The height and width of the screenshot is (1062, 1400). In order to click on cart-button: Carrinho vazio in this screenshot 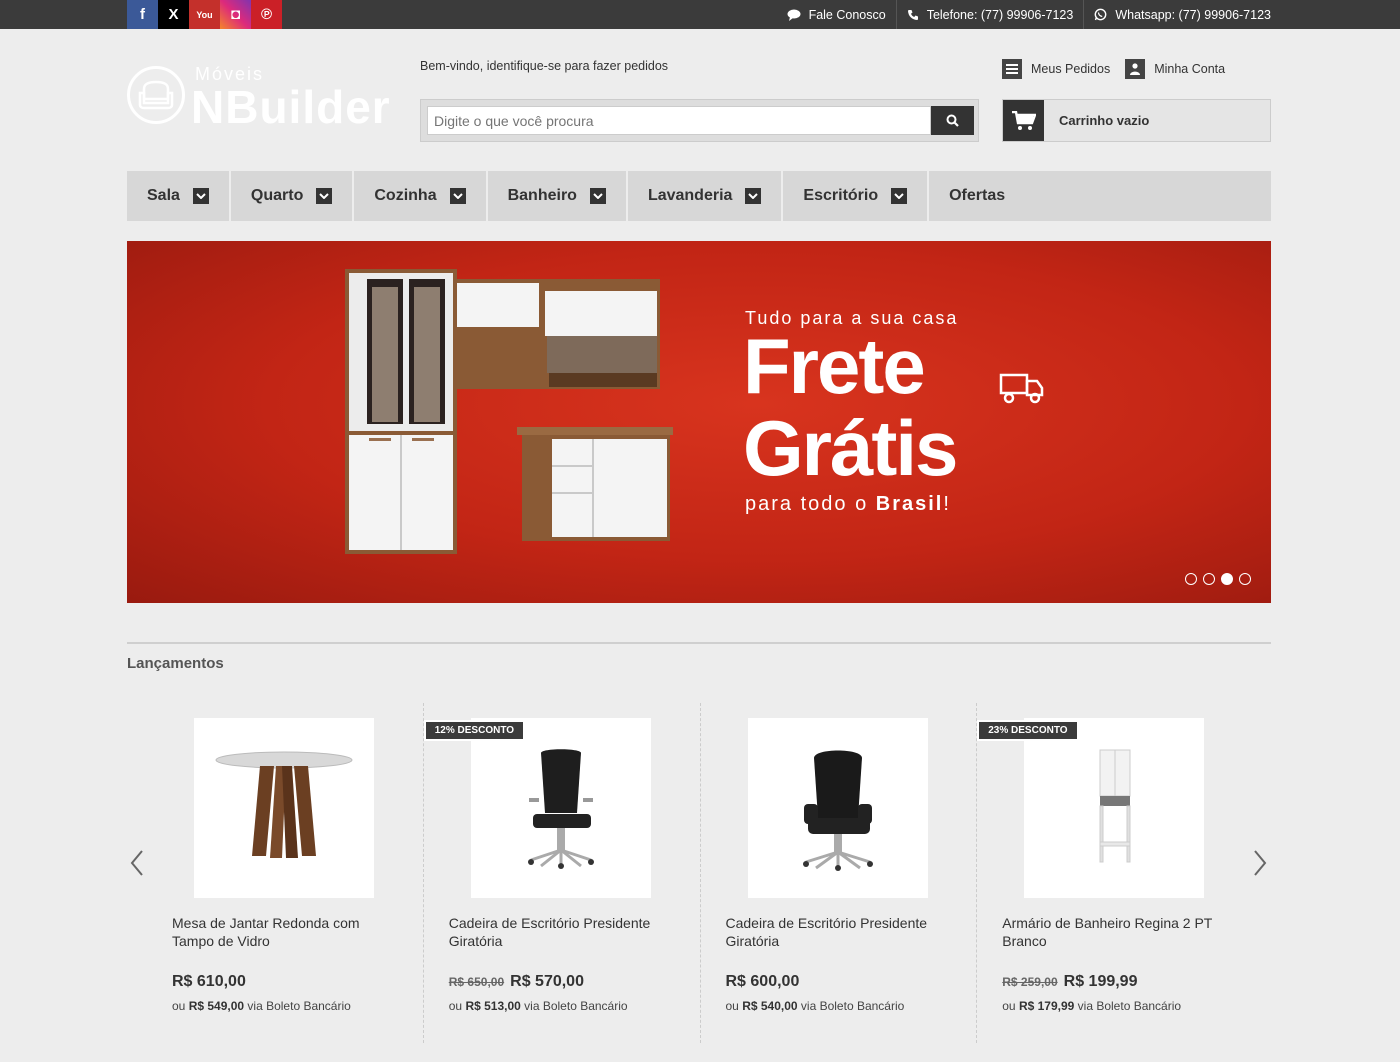, I will do `click(1136, 120)`.